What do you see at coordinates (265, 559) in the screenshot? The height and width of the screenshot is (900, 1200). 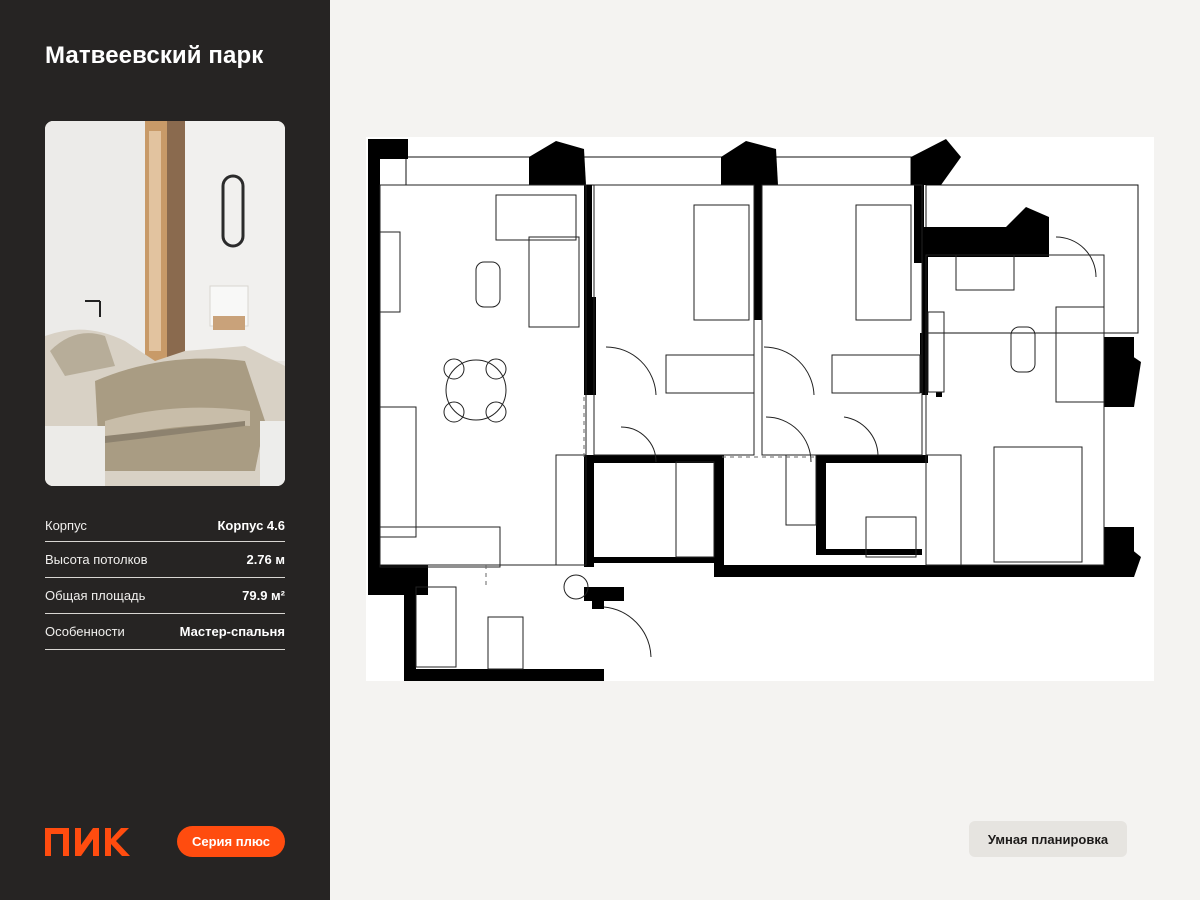 I see `spec-value: 2.76 м` at bounding box center [265, 559].